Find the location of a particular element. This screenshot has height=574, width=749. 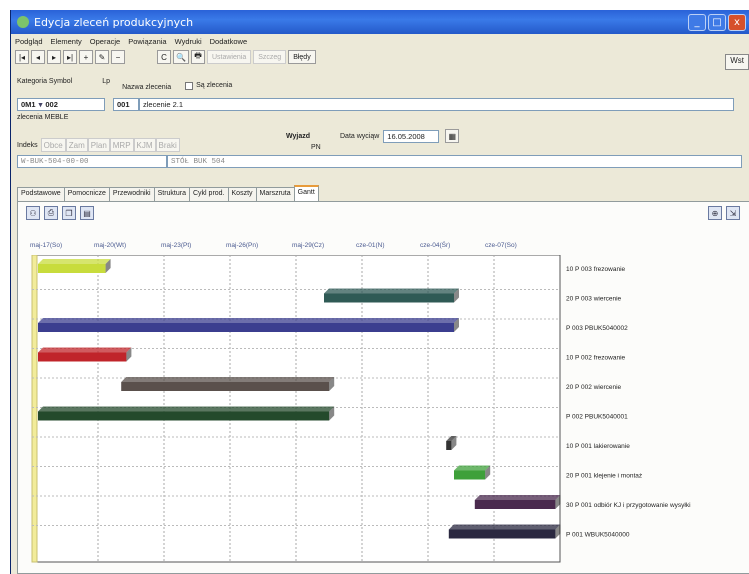

date-label: maj-26(Pn) is located at coordinates (242, 245).